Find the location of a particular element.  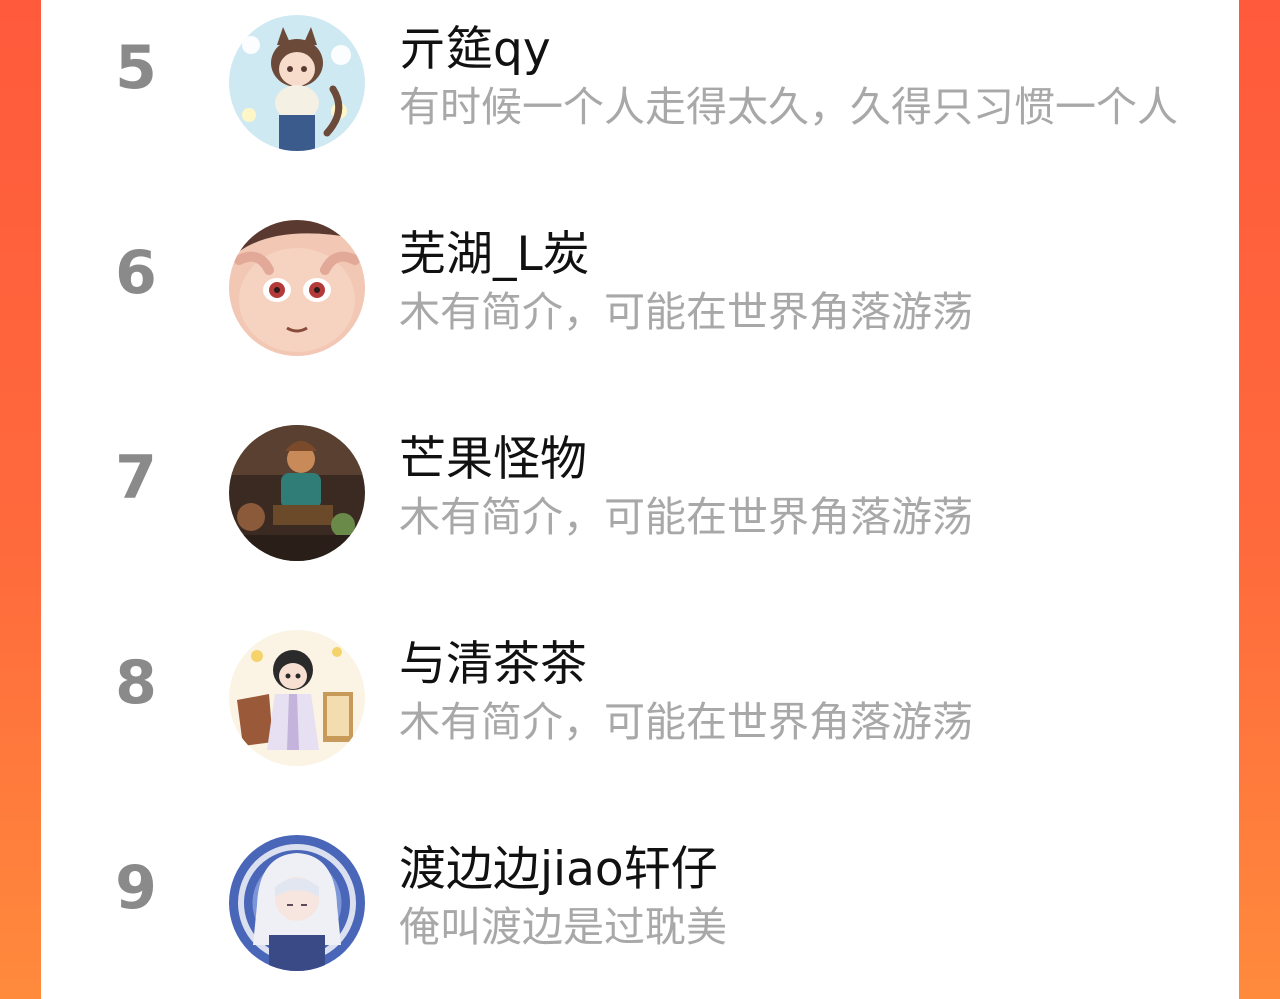

ranking-row: 5 亓筵qy 有时候一个人走得太久，久得只习惯一个人 is located at coordinates (640, 75).